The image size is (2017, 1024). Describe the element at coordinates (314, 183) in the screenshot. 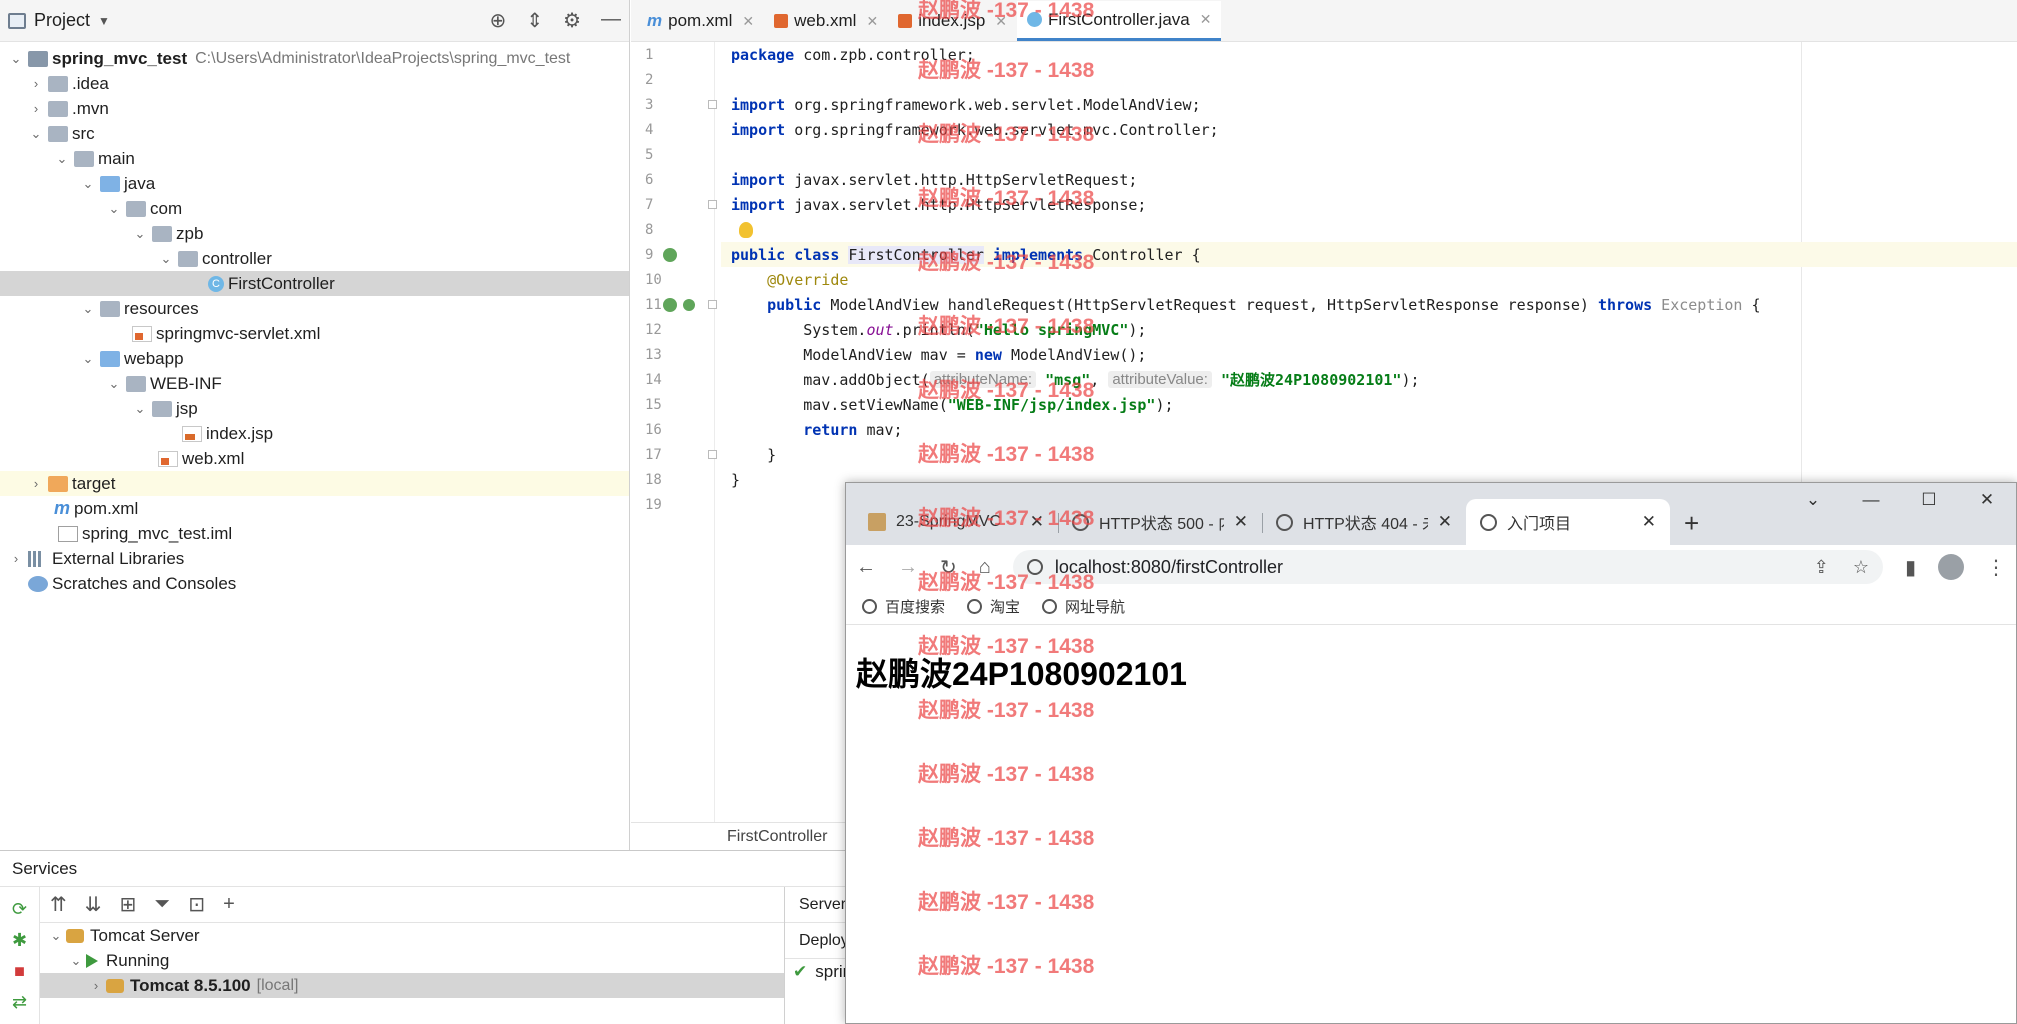

I see `tree-item-java: ⌄ java` at that location.